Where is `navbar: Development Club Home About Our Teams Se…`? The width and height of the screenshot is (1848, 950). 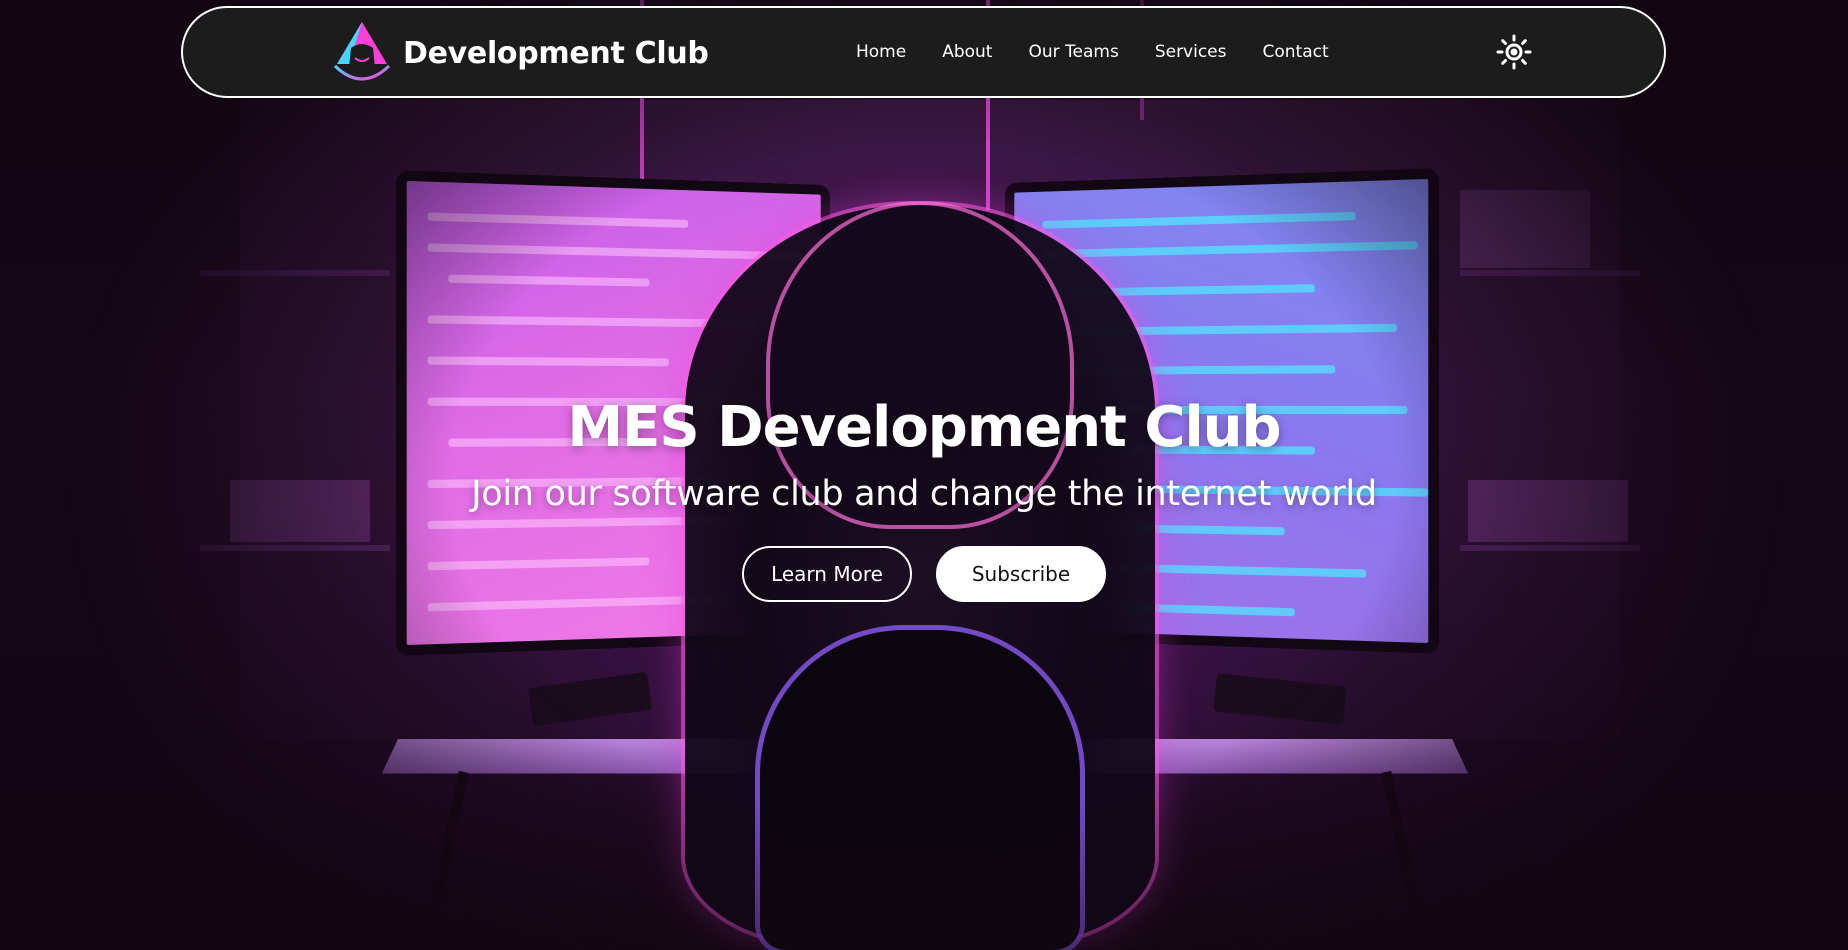
navbar: Development Club Home About Our Teams Se… is located at coordinates (923, 52).